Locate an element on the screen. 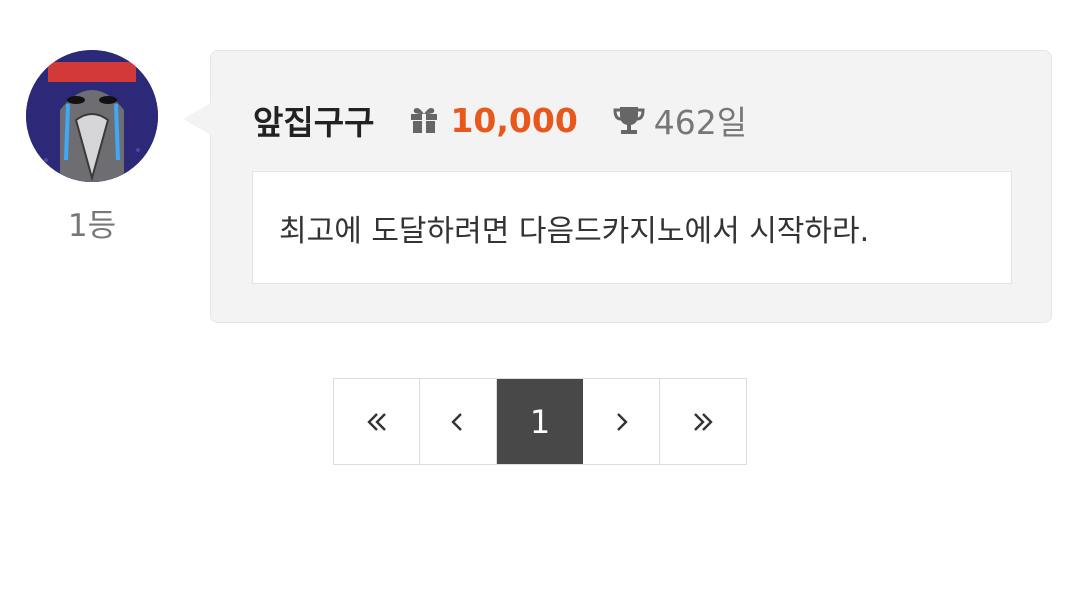 This screenshot has width=1080, height=614. double-chevron-right-icon is located at coordinates (703, 421).